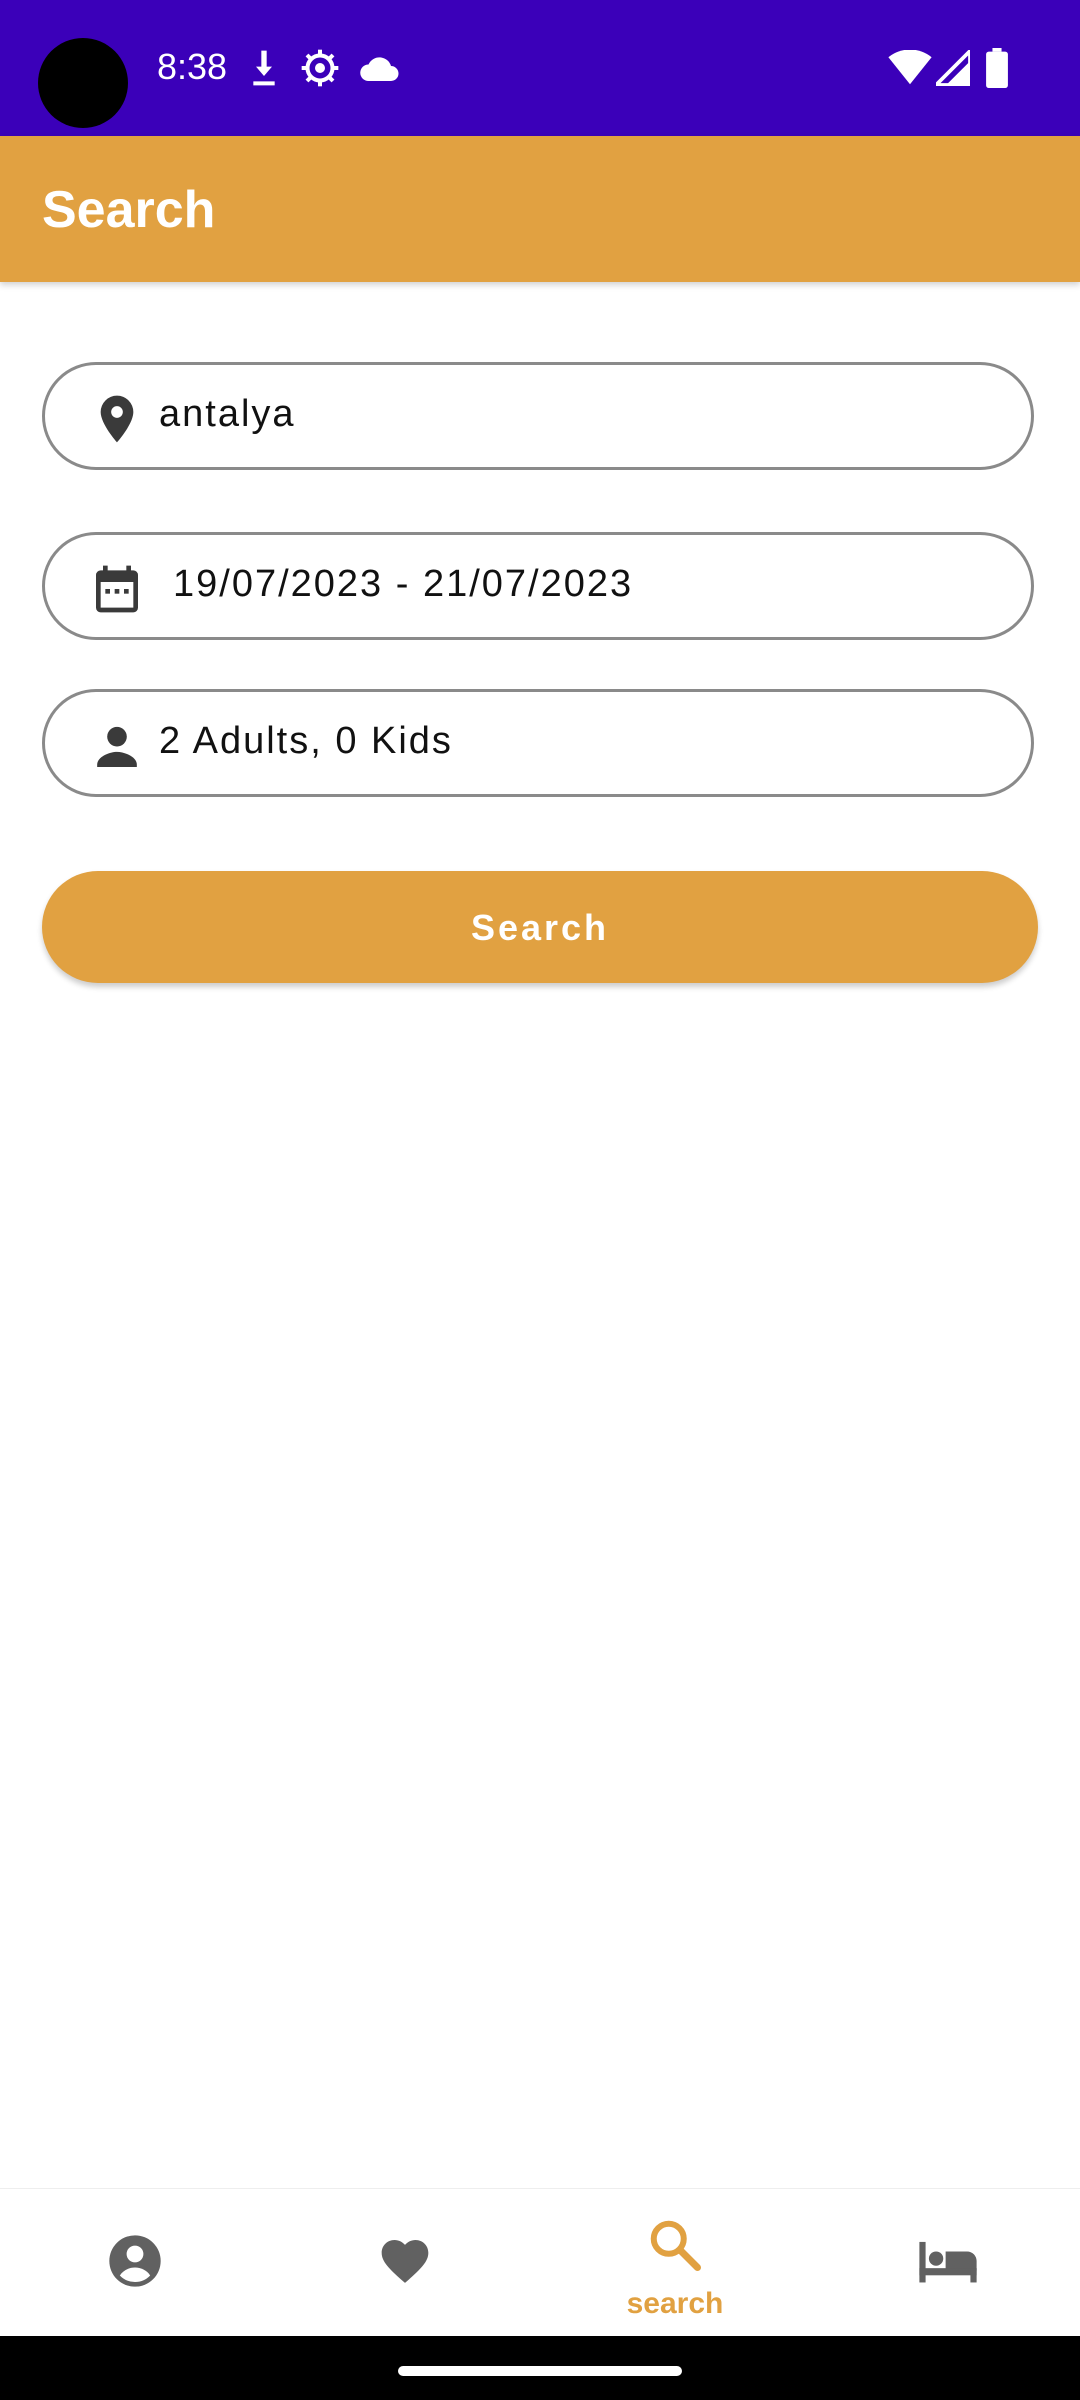  Describe the element at coordinates (540, 68) in the screenshot. I see `status-bar: 8:38` at that location.